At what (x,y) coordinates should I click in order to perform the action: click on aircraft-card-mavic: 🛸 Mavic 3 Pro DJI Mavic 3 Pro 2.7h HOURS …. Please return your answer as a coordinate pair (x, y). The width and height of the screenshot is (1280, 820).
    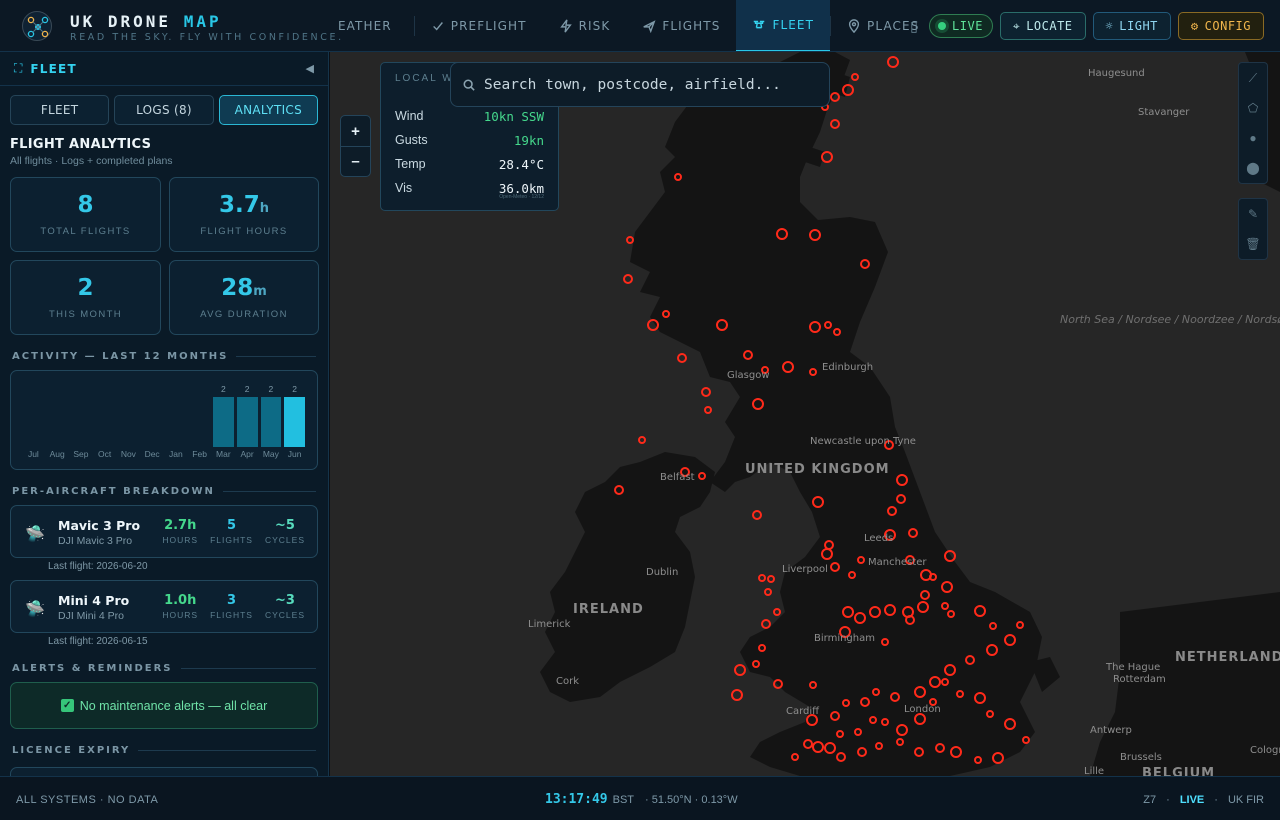
    Looking at the image, I should click on (164, 531).